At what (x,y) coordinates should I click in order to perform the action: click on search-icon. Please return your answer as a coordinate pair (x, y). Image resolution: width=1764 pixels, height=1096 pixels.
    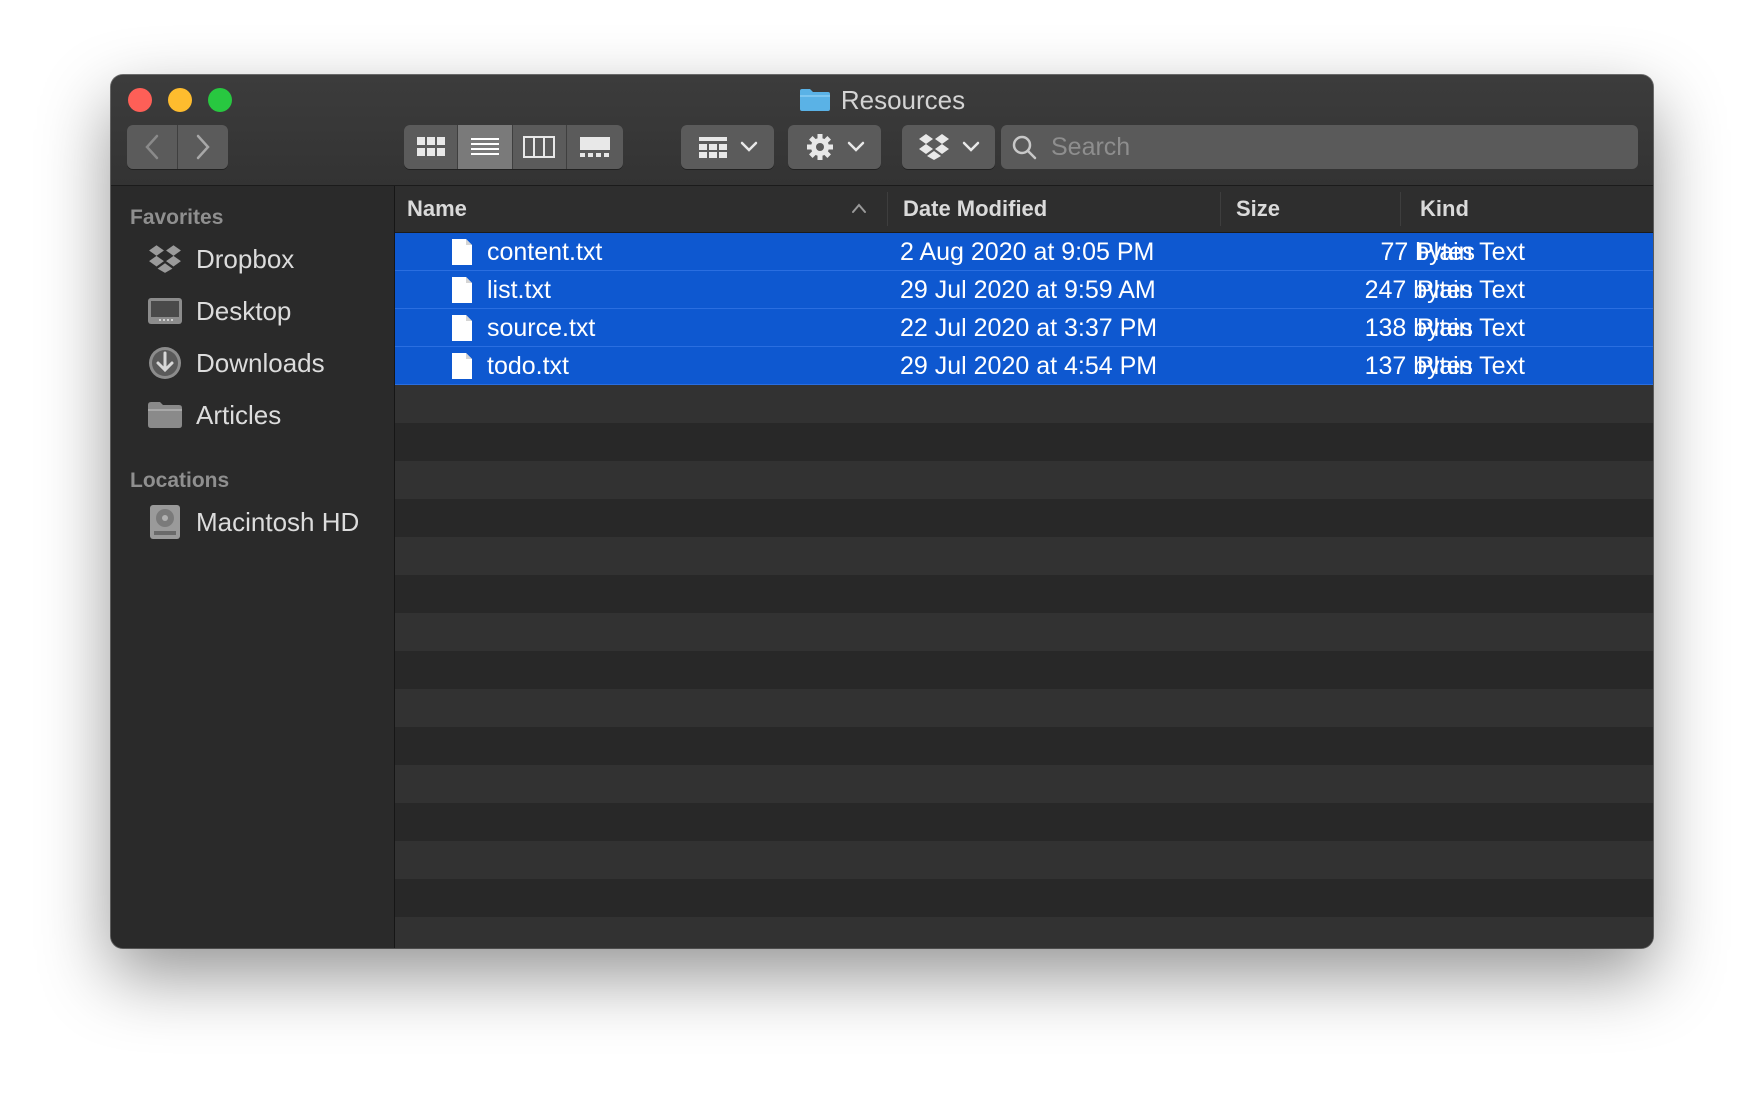
    Looking at the image, I should click on (1024, 147).